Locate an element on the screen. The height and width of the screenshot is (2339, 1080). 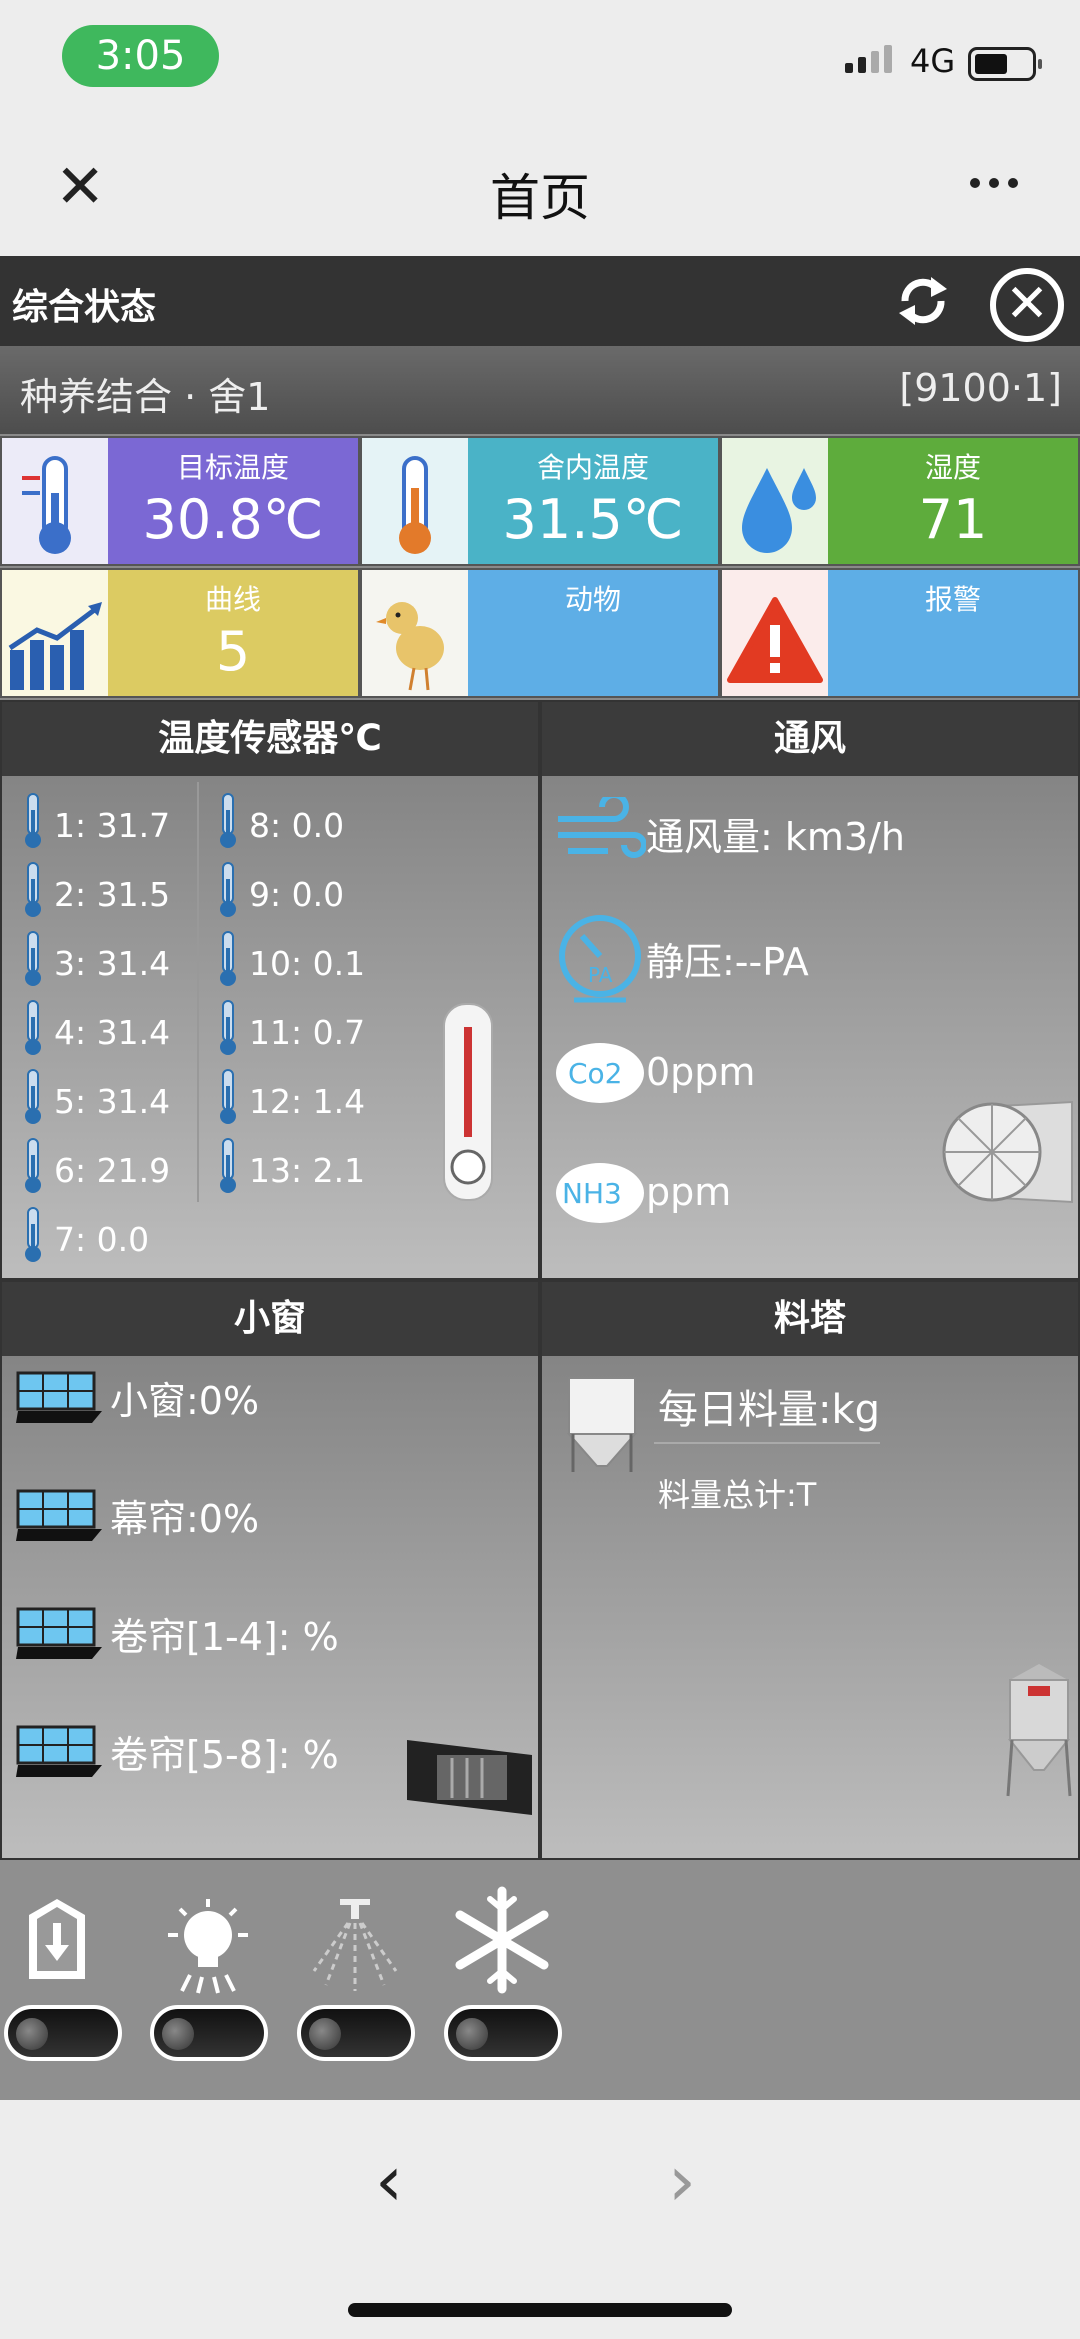
tile-label: 目标温度 is located at coordinates (232, 467).